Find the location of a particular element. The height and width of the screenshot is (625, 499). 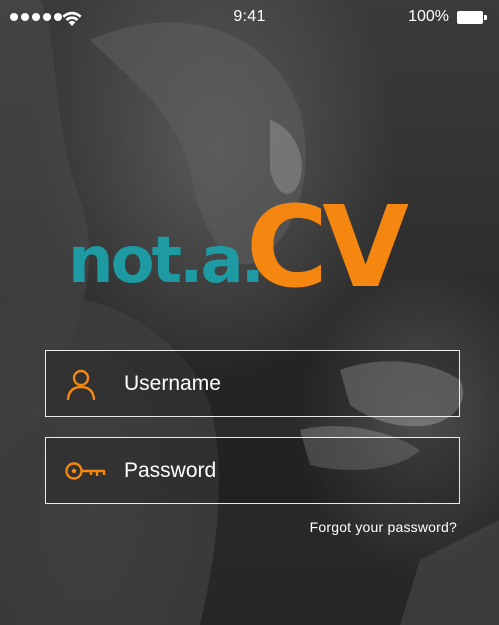

logo-text-not-a: not.a. is located at coordinates (165, 261).